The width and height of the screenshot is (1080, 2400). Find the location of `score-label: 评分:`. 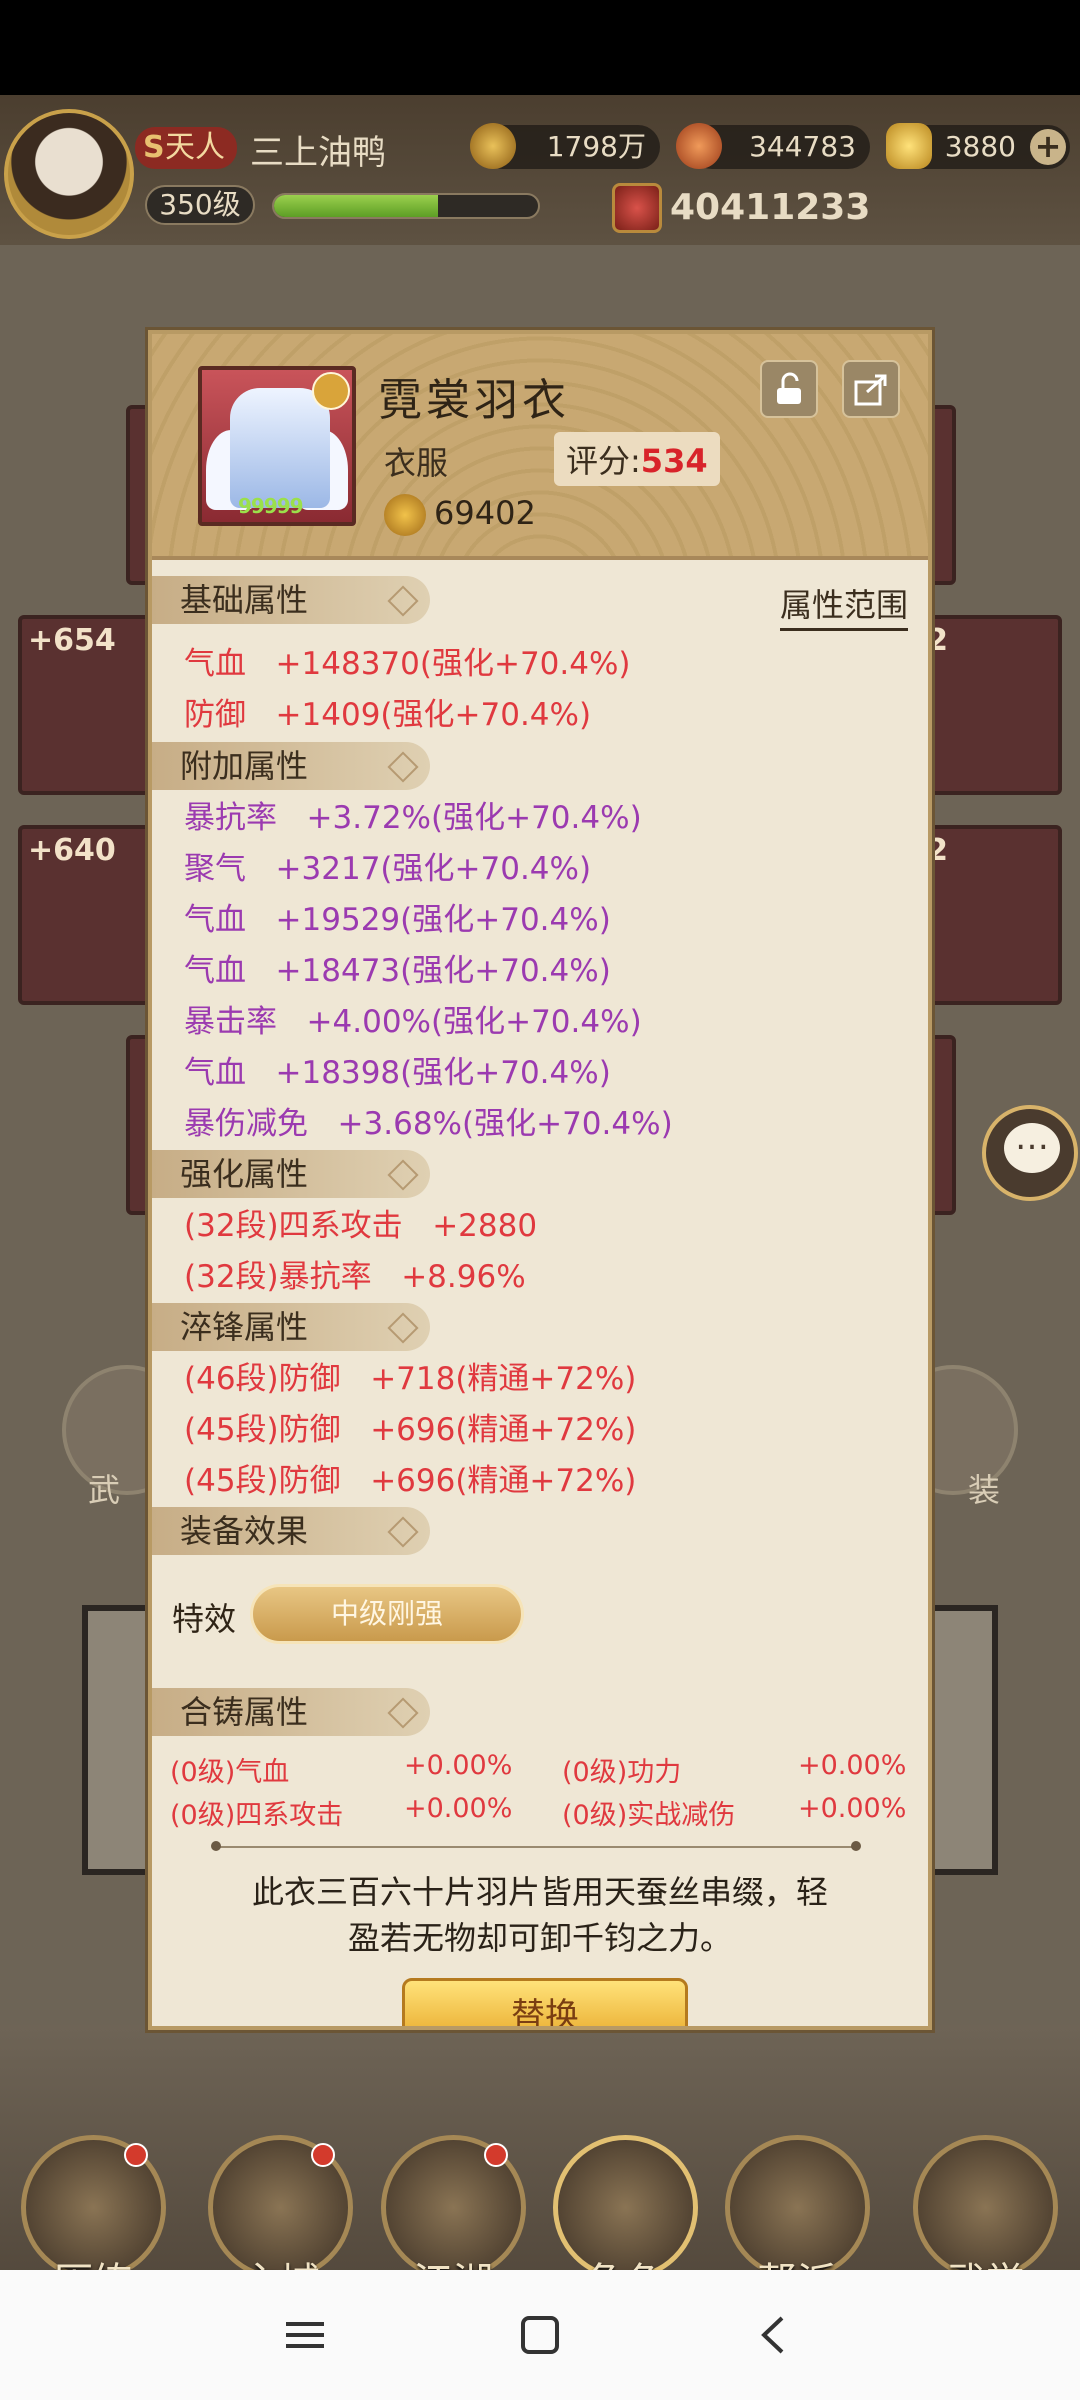

score-label: 评分: is located at coordinates (603, 461).